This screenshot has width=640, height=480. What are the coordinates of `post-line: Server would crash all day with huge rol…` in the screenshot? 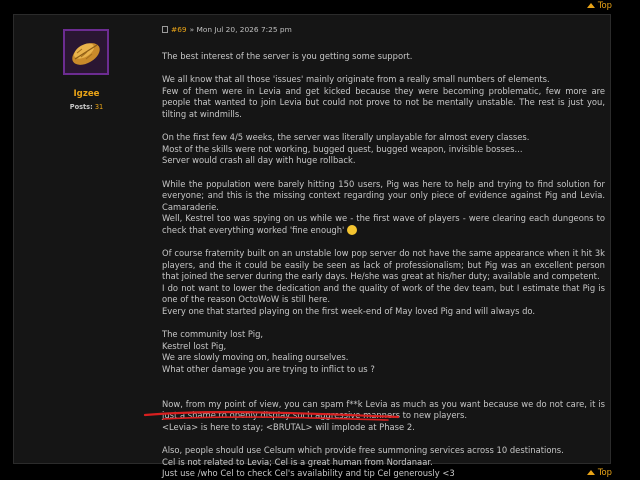 It's located at (259, 160).